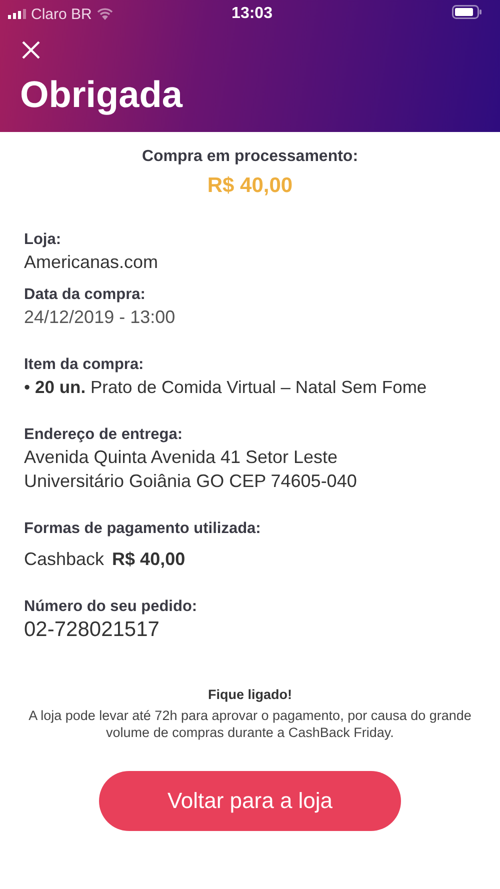 Image resolution: width=500 pixels, height=889 pixels. What do you see at coordinates (250, 157) in the screenshot?
I see `status-label: Compra em processamento:` at bounding box center [250, 157].